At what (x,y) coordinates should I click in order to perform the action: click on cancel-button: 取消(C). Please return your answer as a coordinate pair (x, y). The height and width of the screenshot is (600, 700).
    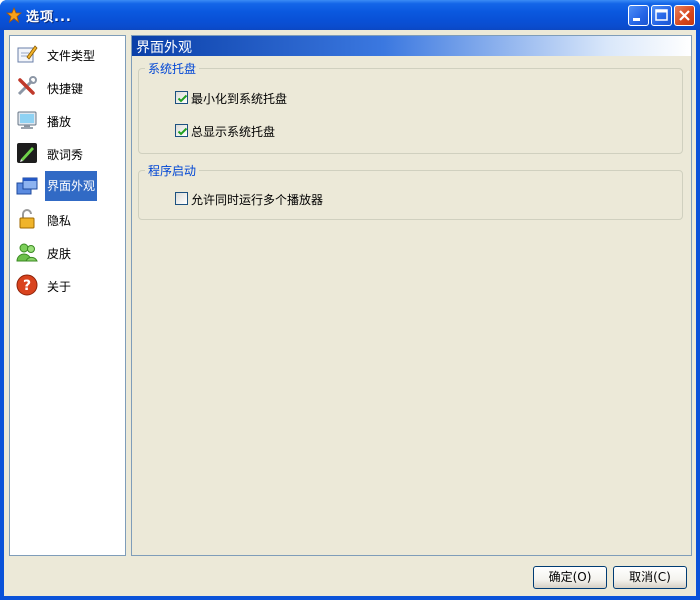
    Looking at the image, I should click on (650, 577).